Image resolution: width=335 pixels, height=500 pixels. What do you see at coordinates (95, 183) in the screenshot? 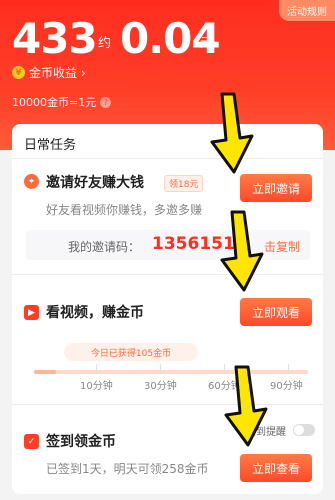
I see `invite-task-title: 邀请好友赚大钱` at bounding box center [95, 183].